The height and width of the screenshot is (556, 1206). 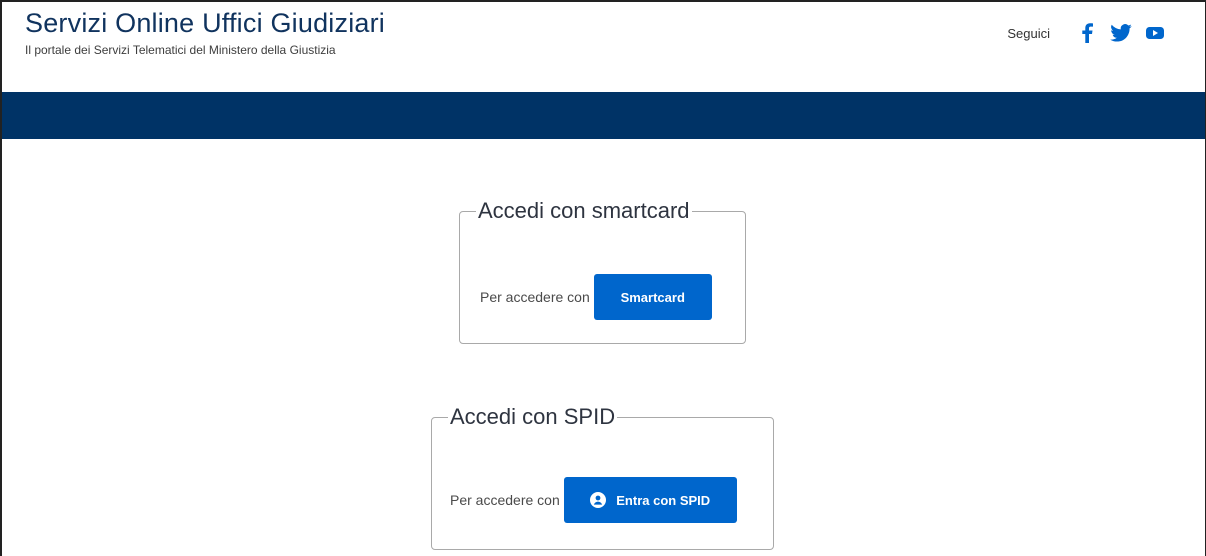 I want to click on smartcard-legend: Accedi con smartcard, so click(x=584, y=210).